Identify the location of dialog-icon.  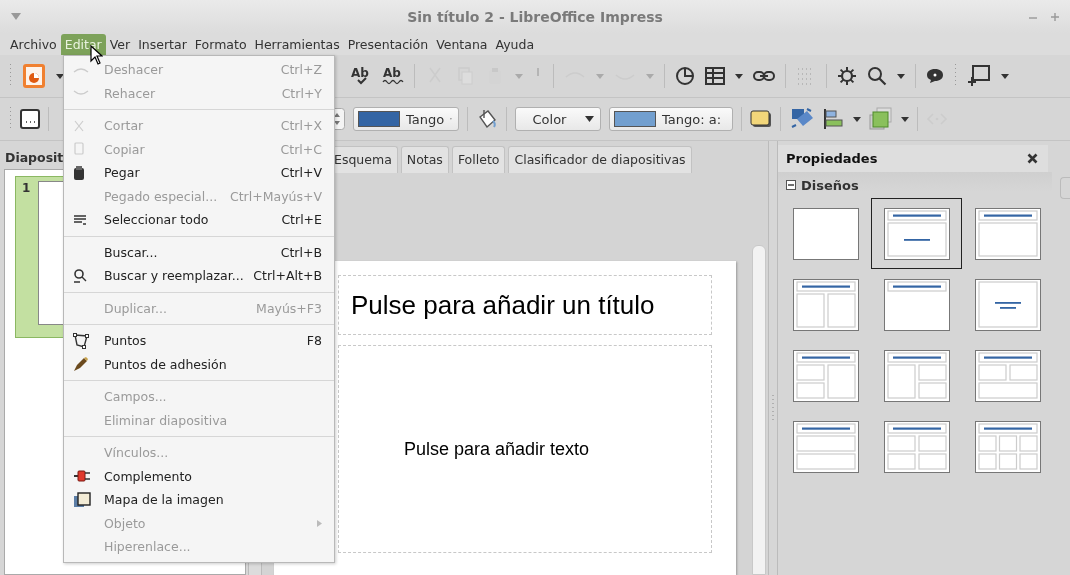
(30, 119).